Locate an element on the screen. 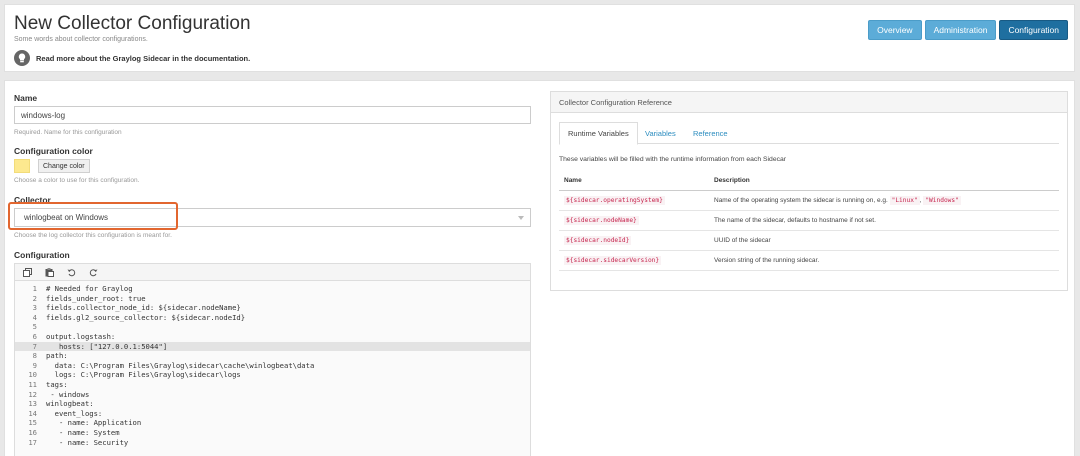  line-number: 2 is located at coordinates (34, 298).